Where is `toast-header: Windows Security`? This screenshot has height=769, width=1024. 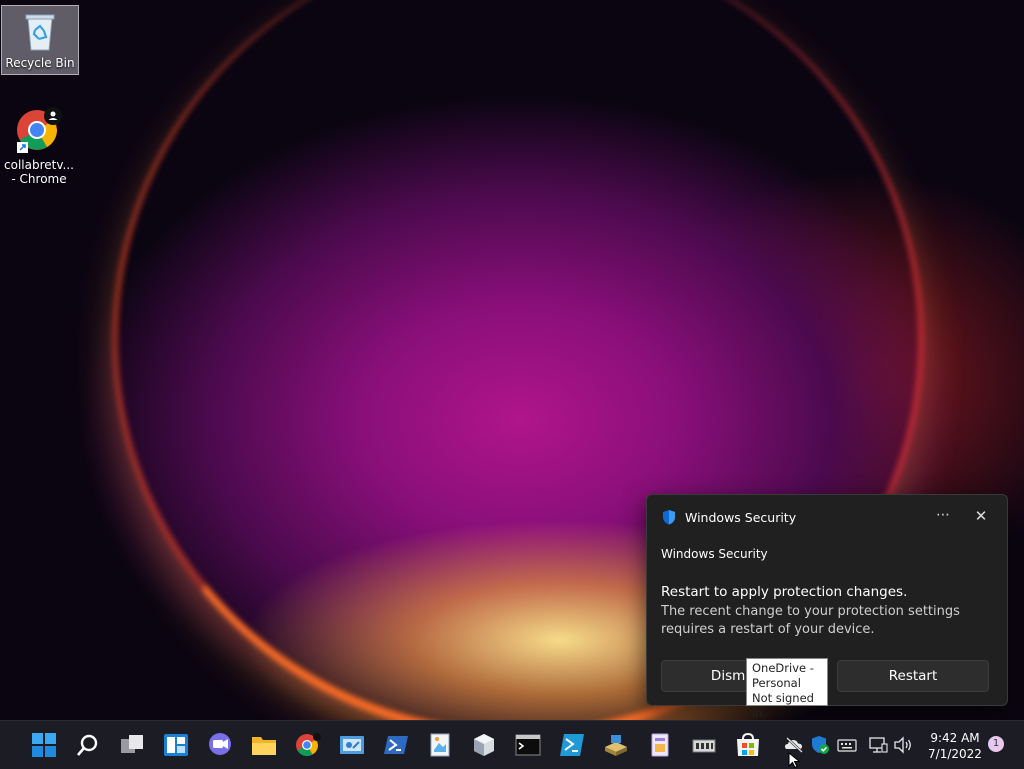 toast-header: Windows Security is located at coordinates (728, 517).